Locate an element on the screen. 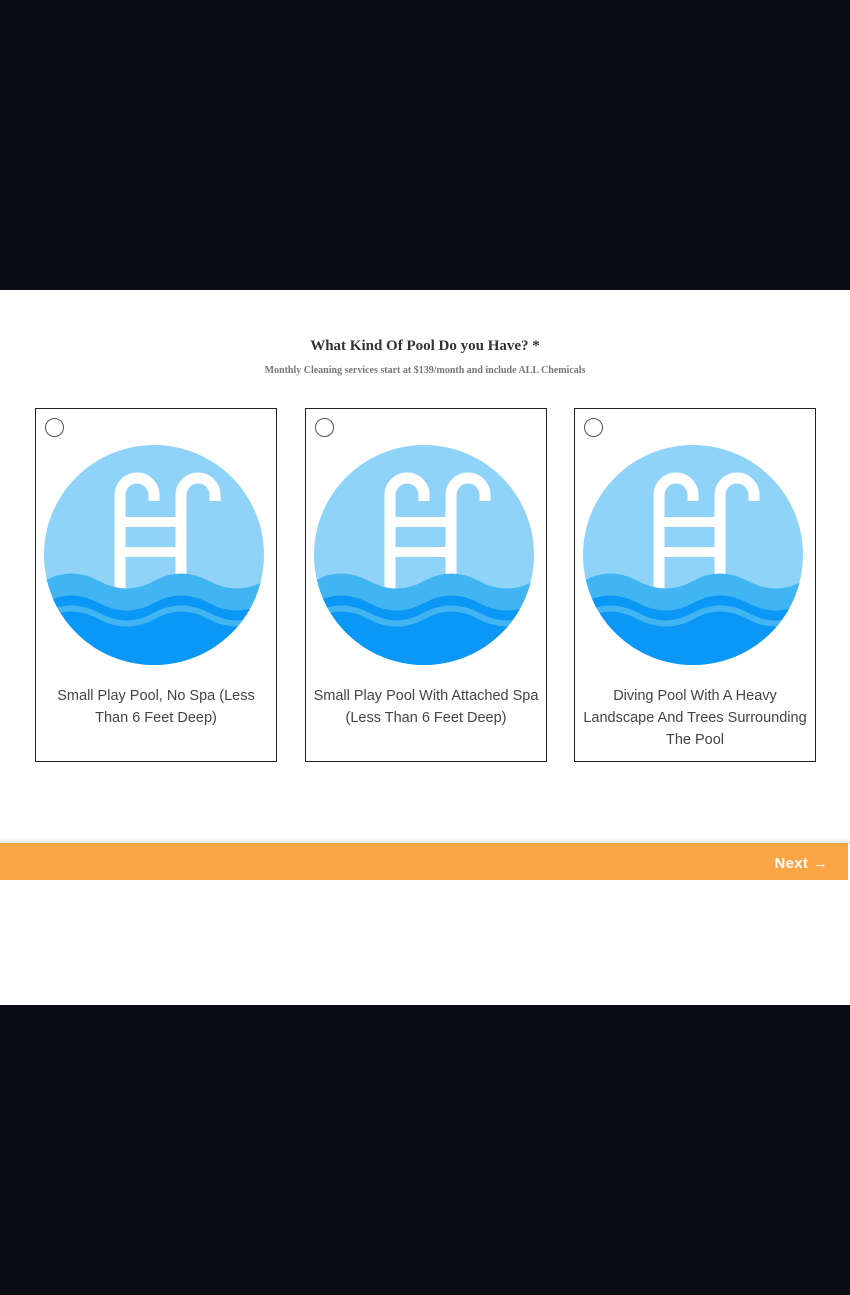  next-button: Next → is located at coordinates (801, 861).